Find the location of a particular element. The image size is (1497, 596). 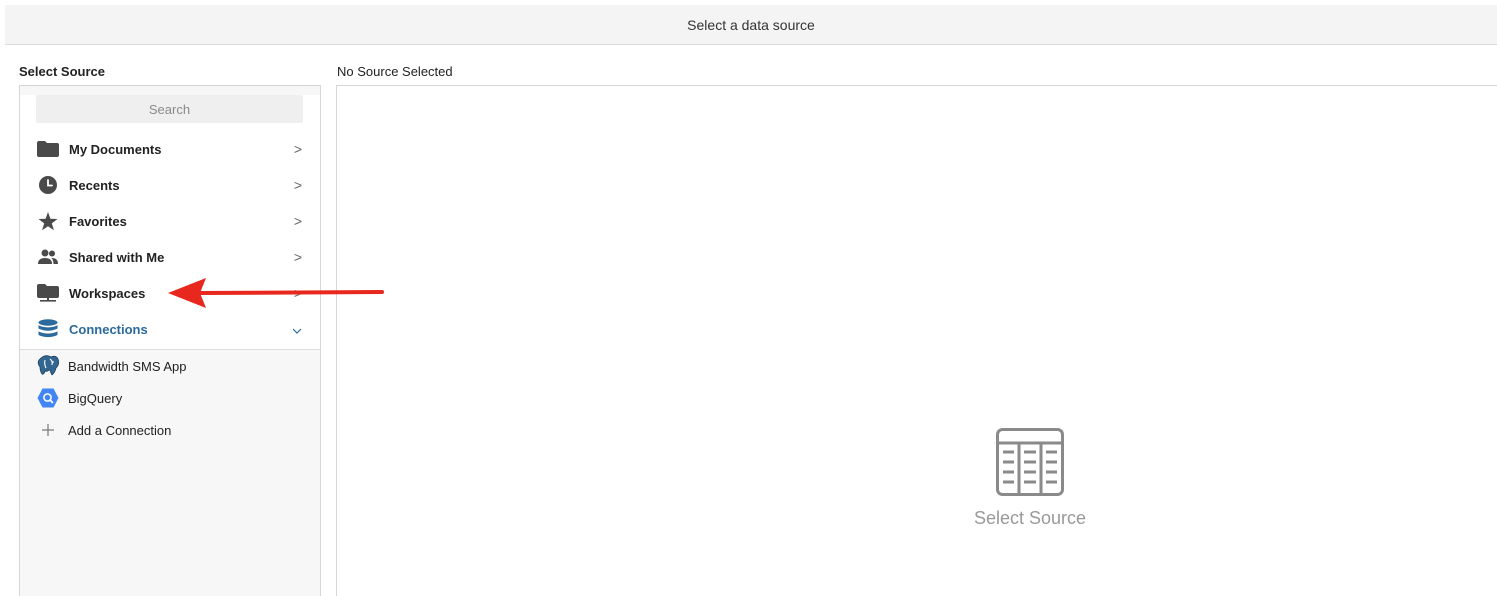

users-icon is located at coordinates (48, 257).